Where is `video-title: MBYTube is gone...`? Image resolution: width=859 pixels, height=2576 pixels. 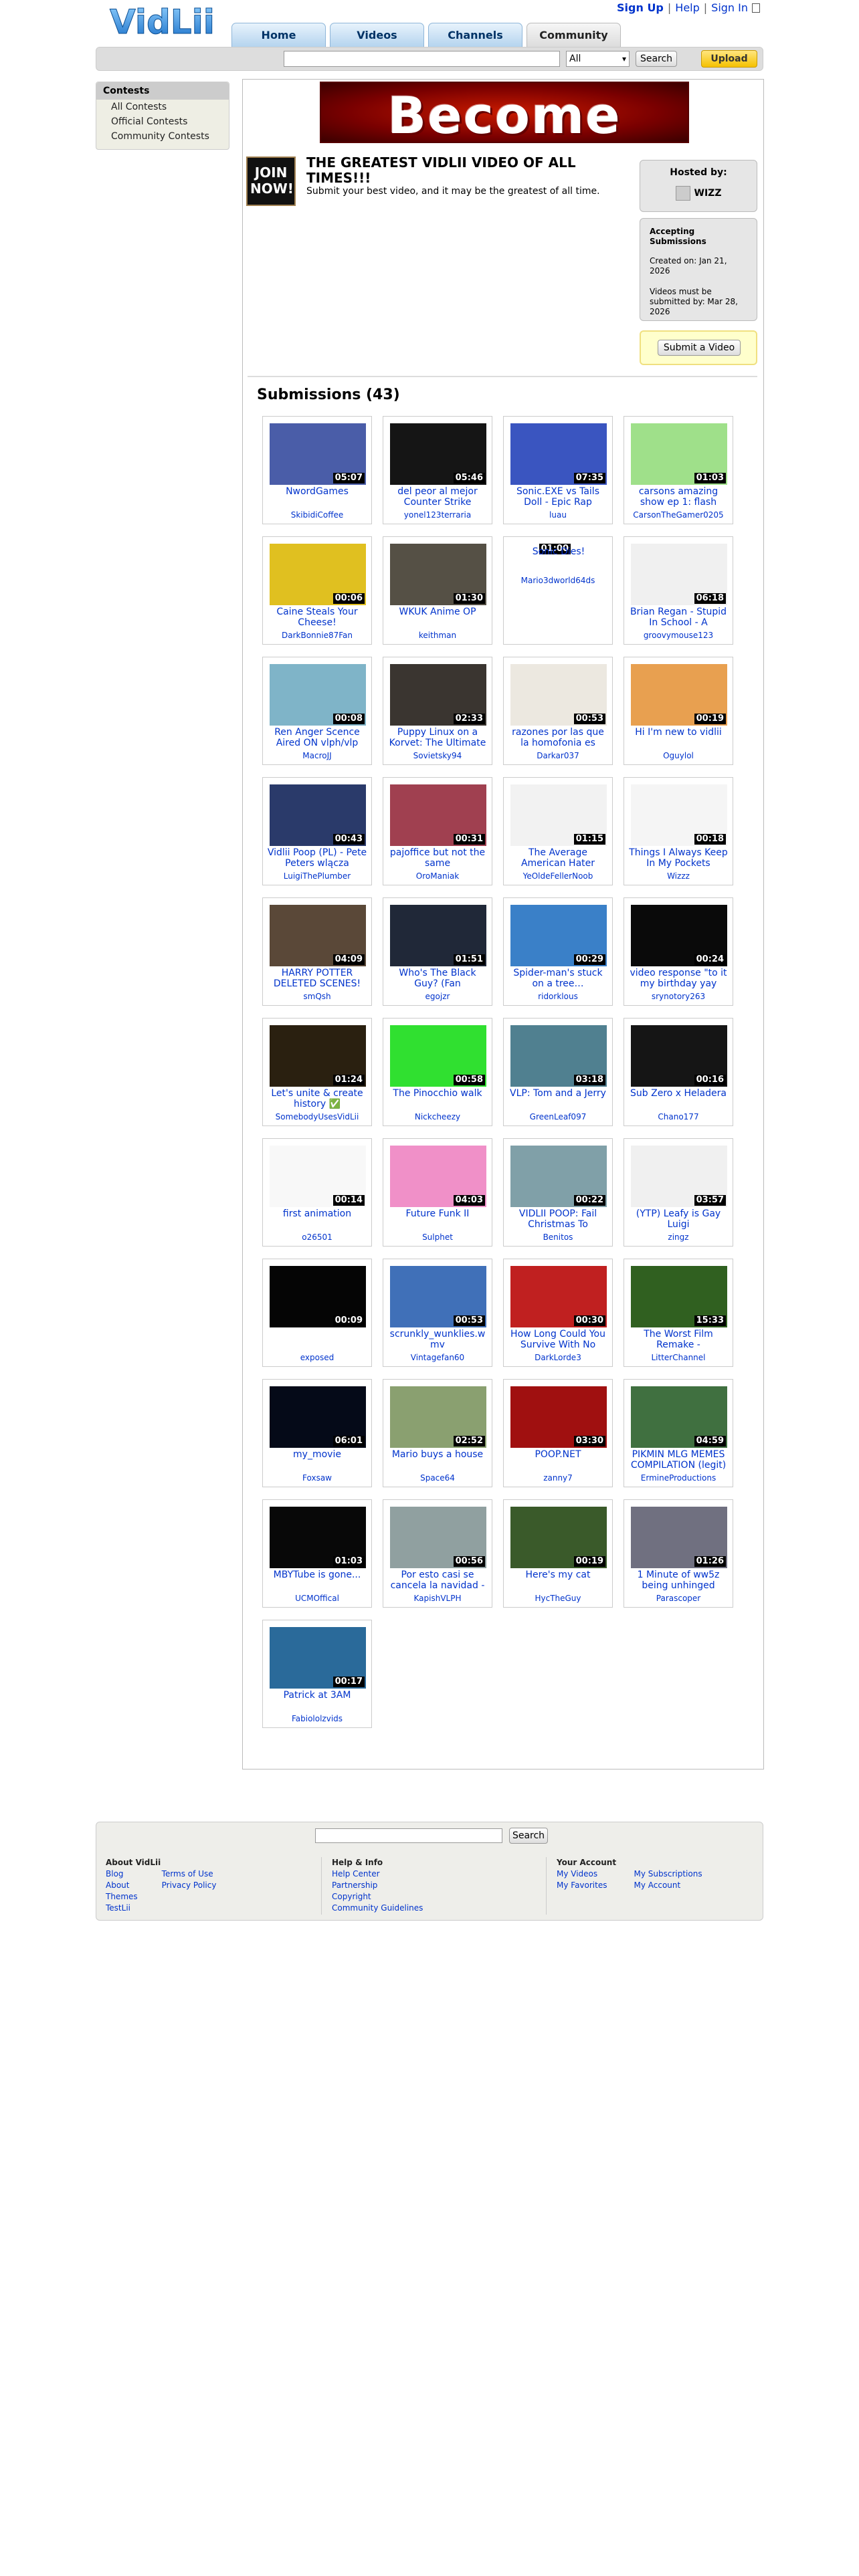 video-title: MBYTube is gone... is located at coordinates (318, 1575).